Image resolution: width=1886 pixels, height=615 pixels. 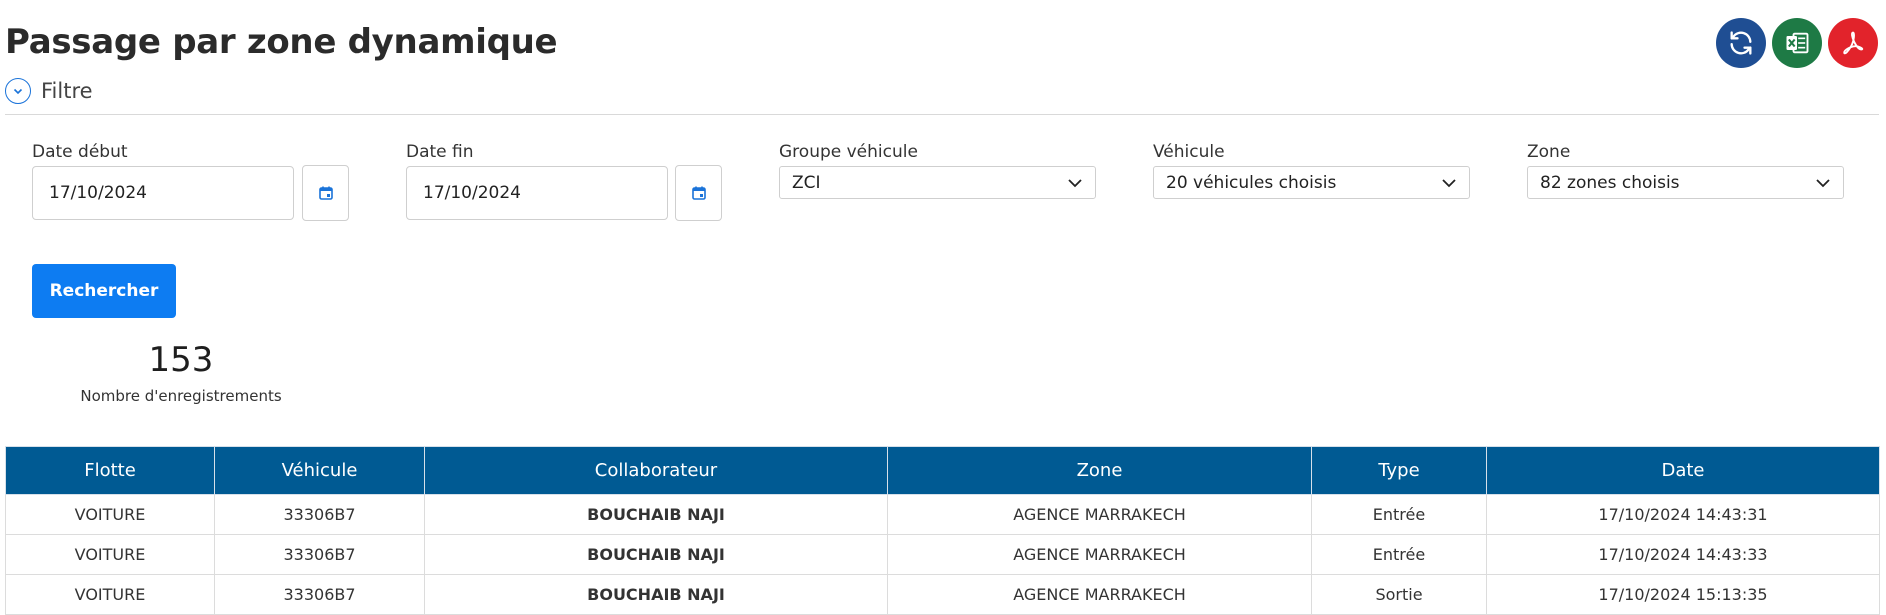 What do you see at coordinates (942, 114) in the screenshot?
I see `filter-divider` at bounding box center [942, 114].